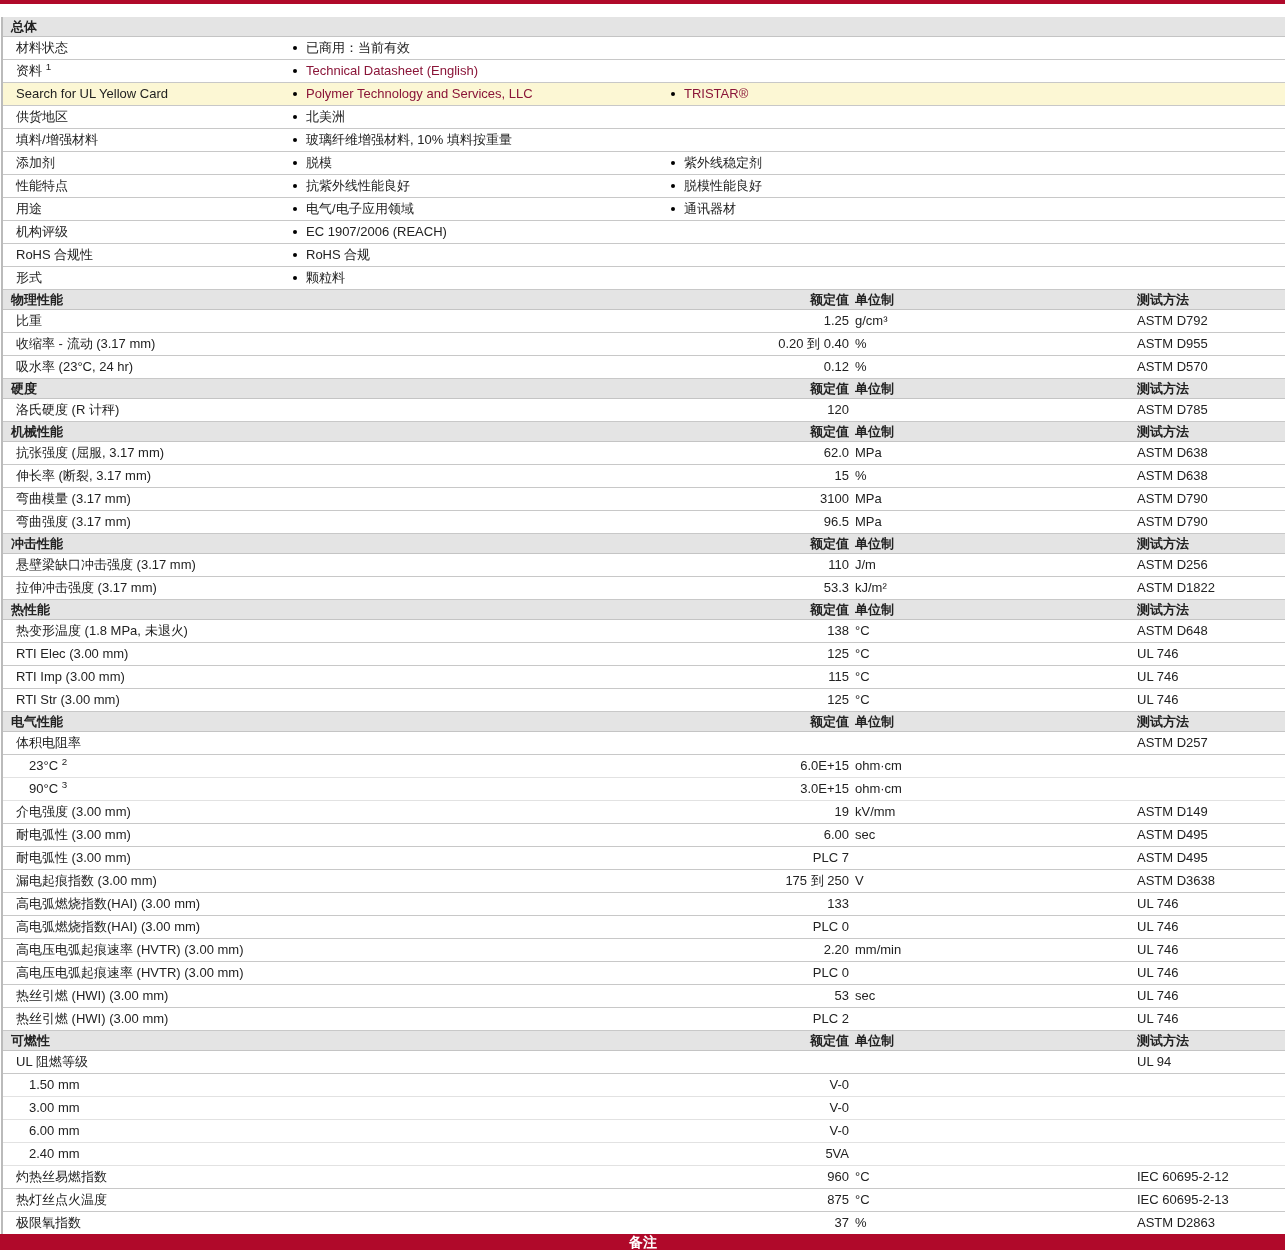 Image resolution: width=1285 pixels, height=1251 pixels. Describe the element at coordinates (108, 904) in the screenshot. I see `property-label: 高电弧燃烧指数(HAI) (3.00 mm)` at that location.